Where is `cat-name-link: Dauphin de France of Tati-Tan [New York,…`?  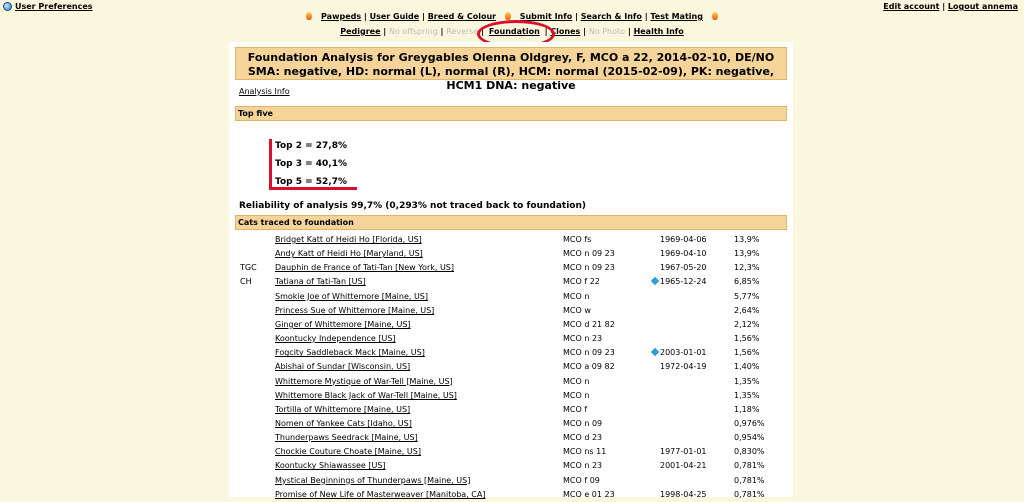 cat-name-link: Dauphin de France of Tati-Tan [New York,… is located at coordinates (364, 268).